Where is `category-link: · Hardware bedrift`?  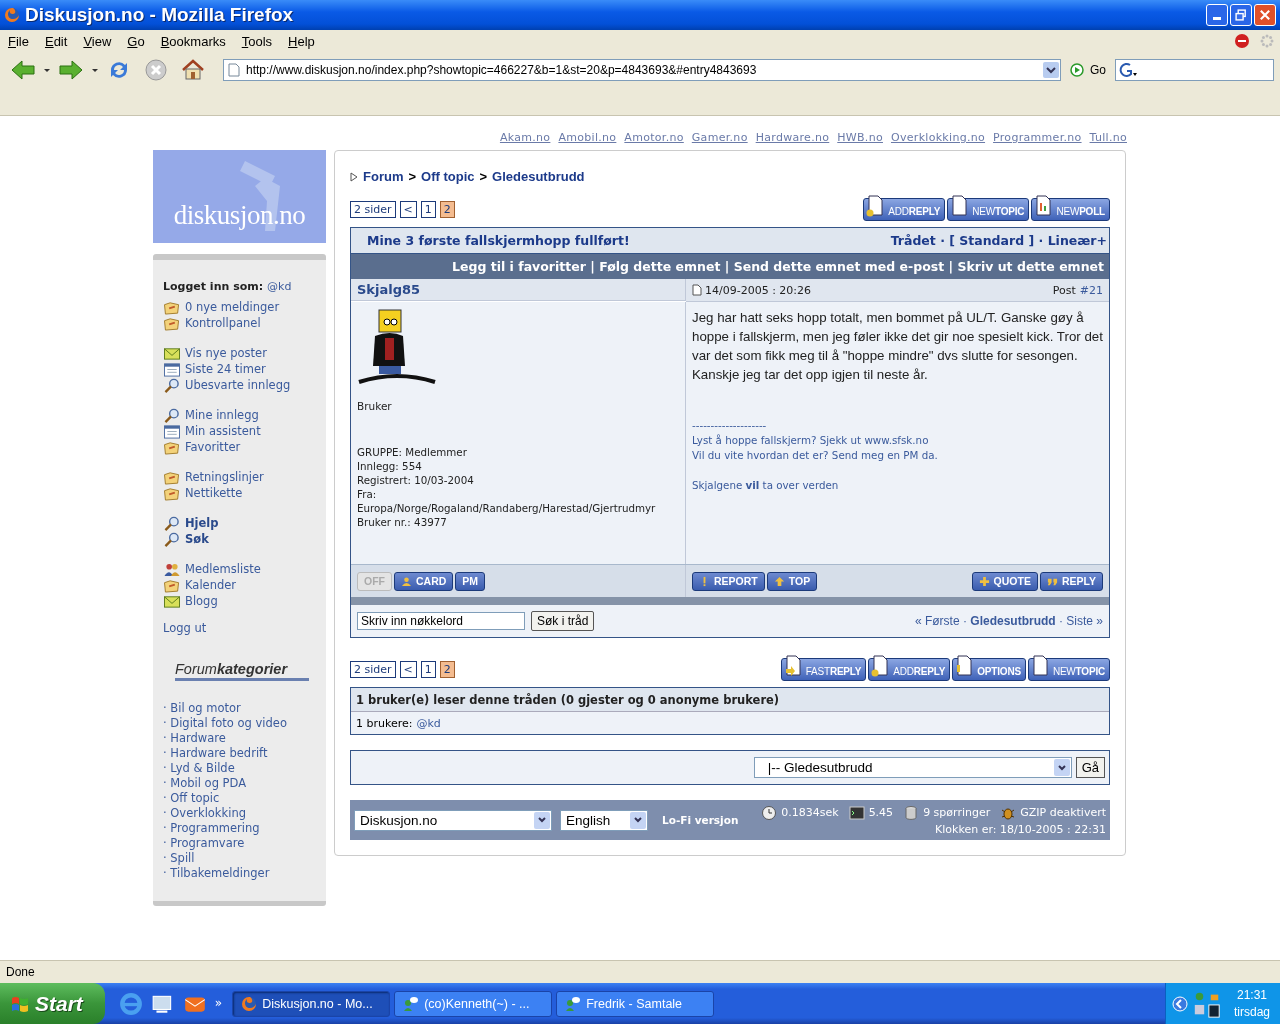
category-link: · Hardware bedrift is located at coordinates (241, 753).